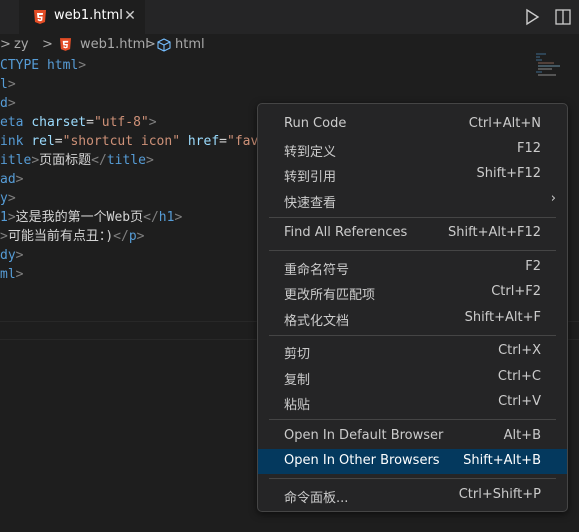 The width and height of the screenshot is (579, 532). Describe the element at coordinates (412, 124) in the screenshot. I see `menu-item-run-code: Run Code Ctrl+Alt+N` at that location.